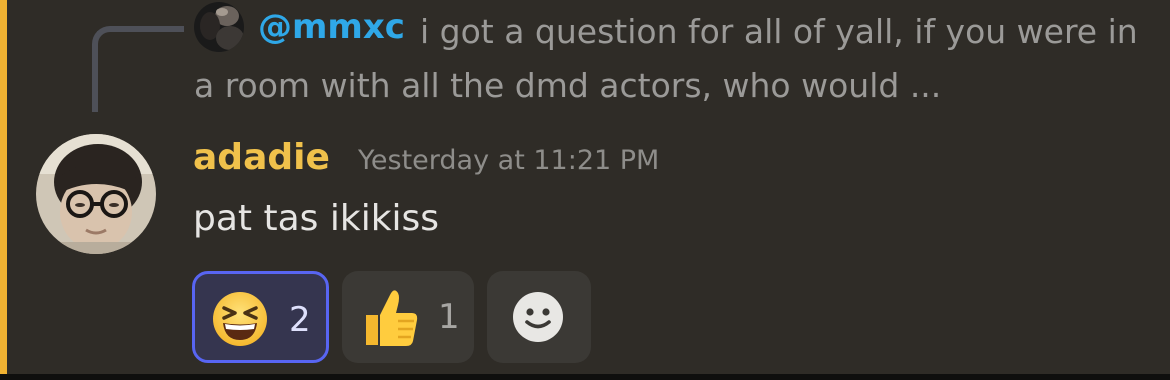 The width and height of the screenshot is (1170, 380). I want to click on divider, so click(585, 377).